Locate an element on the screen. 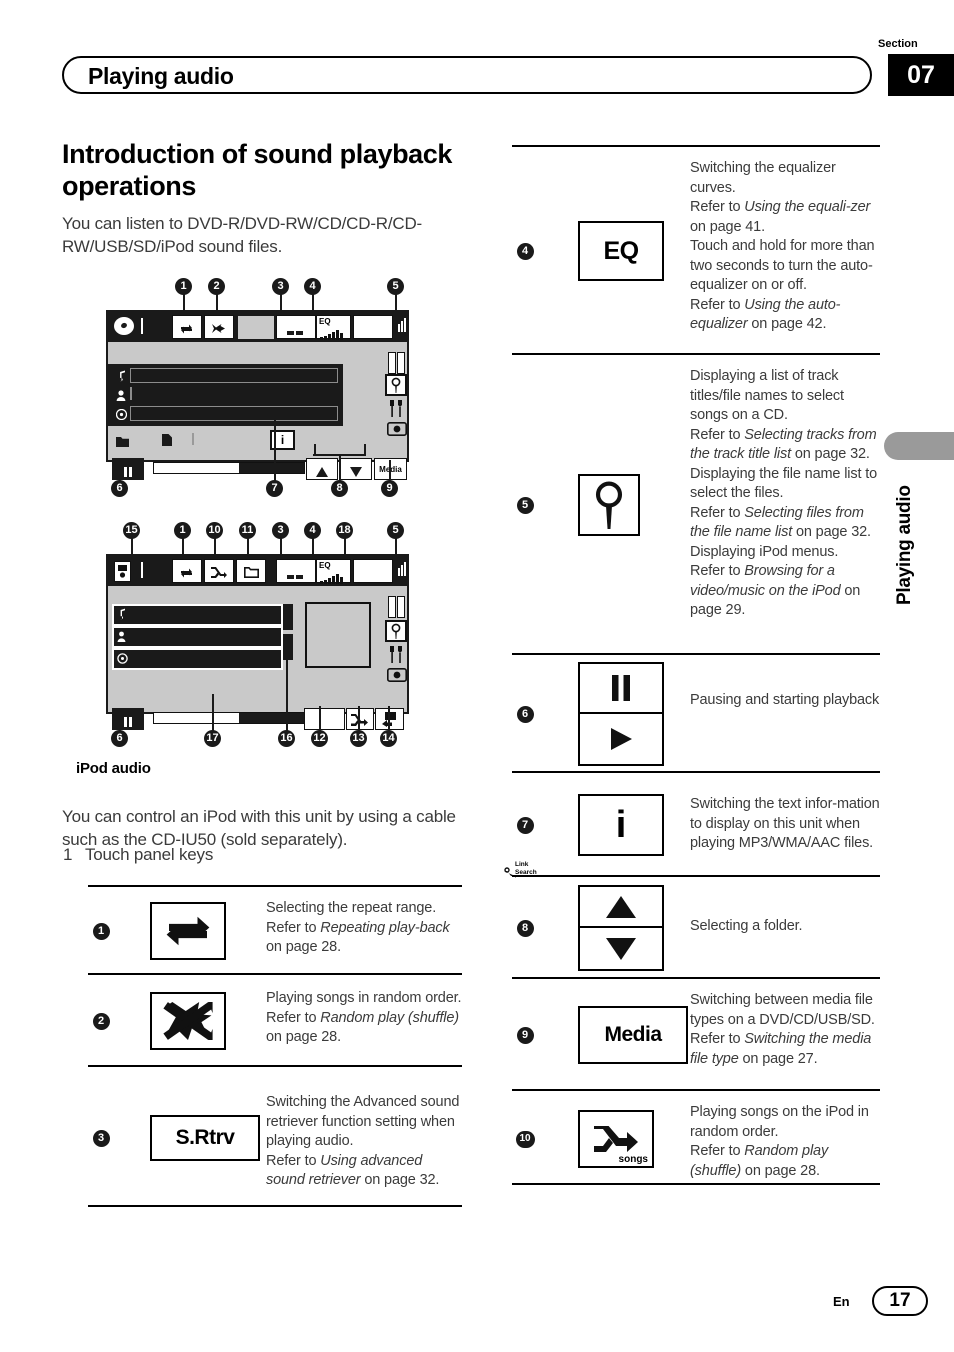  text-icon: S.Rtrv is located at coordinates (205, 1138).